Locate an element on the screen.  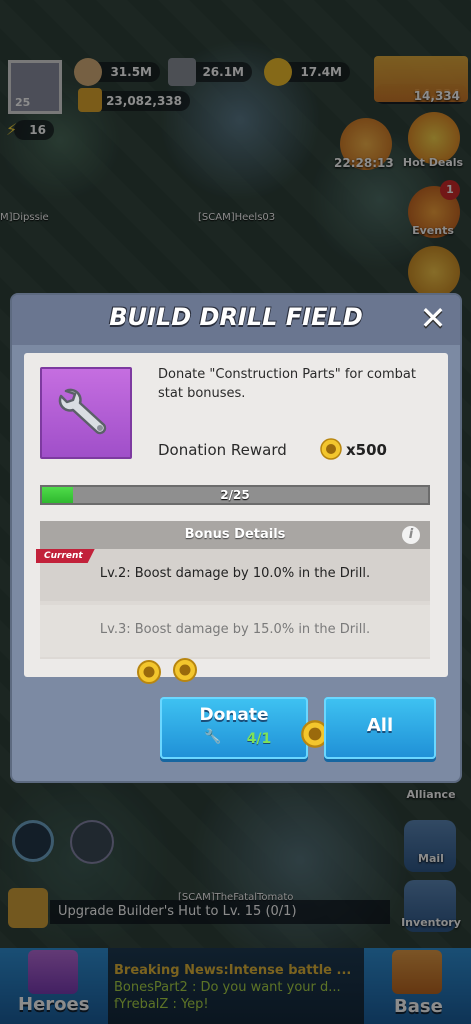
bonus-title: Bonus Details is located at coordinates (235, 534).